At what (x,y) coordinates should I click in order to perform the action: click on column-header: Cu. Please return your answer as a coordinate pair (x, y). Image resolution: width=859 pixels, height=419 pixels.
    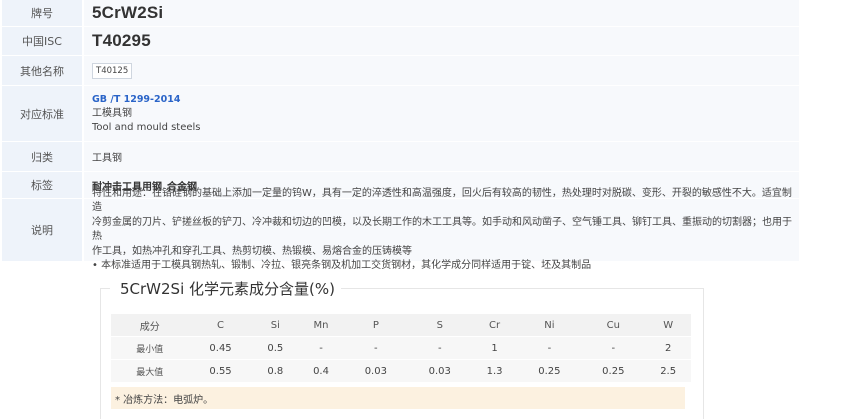
    Looking at the image, I should click on (613, 325).